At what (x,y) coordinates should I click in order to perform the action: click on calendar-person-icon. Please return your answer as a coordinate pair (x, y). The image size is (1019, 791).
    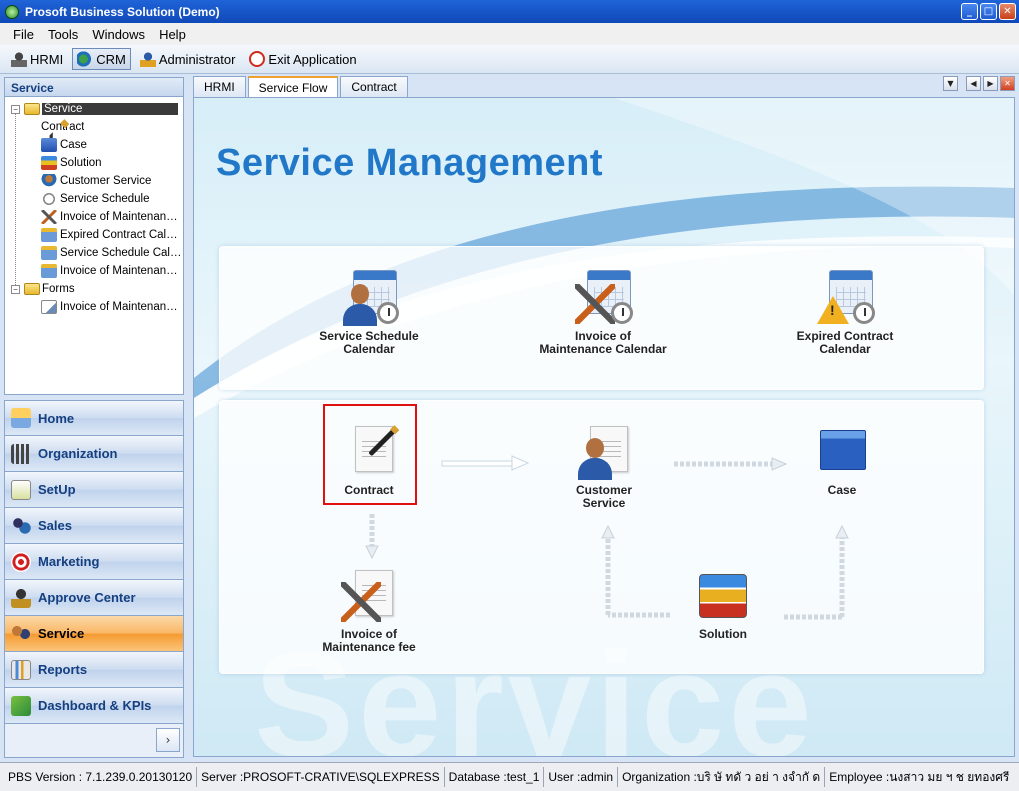
    Looking at the image, I should click on (49, 253).